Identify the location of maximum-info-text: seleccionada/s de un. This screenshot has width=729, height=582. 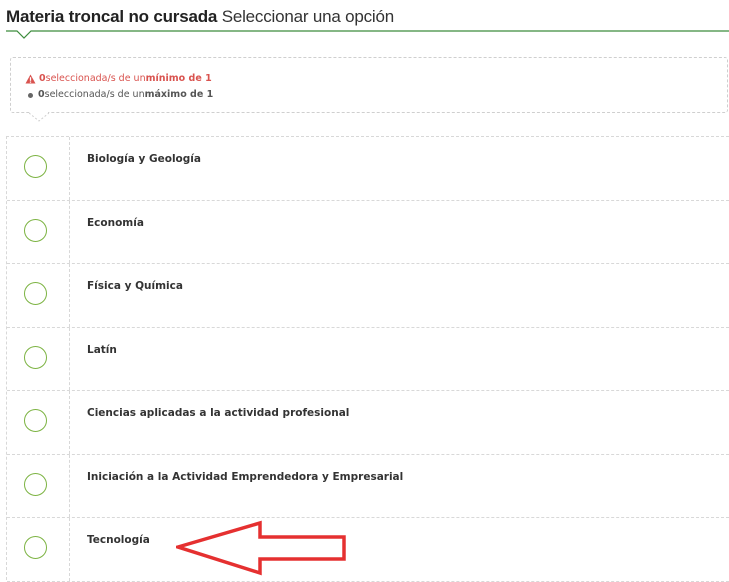
(94, 94).